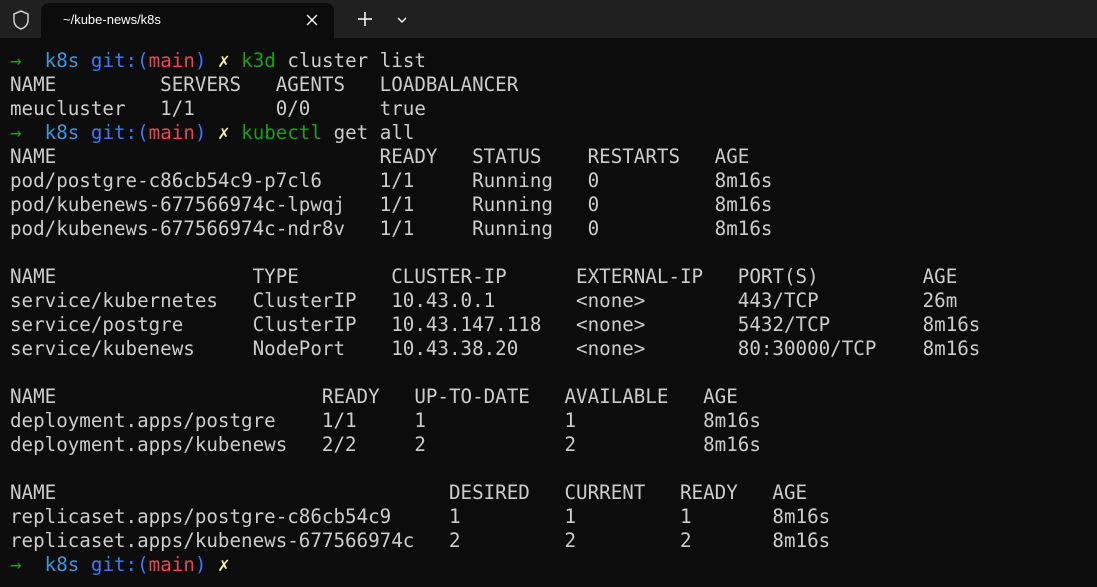 The image size is (1097, 587). What do you see at coordinates (550, 133) in the screenshot?
I see `prompt-line: → k8s git:(main) ✗ kubectl get all` at bounding box center [550, 133].